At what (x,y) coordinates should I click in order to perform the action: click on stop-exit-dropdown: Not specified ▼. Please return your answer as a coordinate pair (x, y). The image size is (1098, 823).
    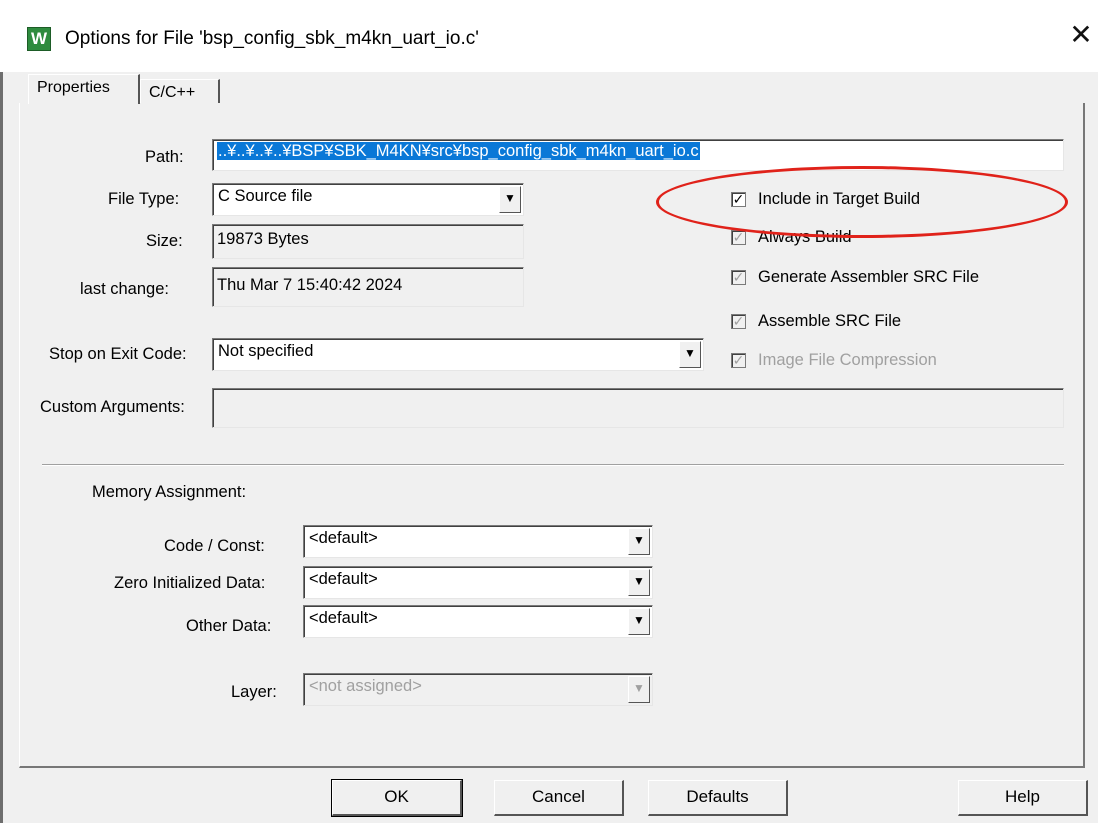
    Looking at the image, I should click on (458, 354).